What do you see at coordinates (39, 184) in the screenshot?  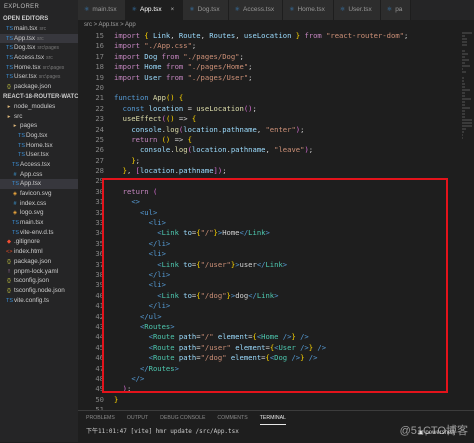 I see `tree-item-8: TSApp.tsx` at bounding box center [39, 184].